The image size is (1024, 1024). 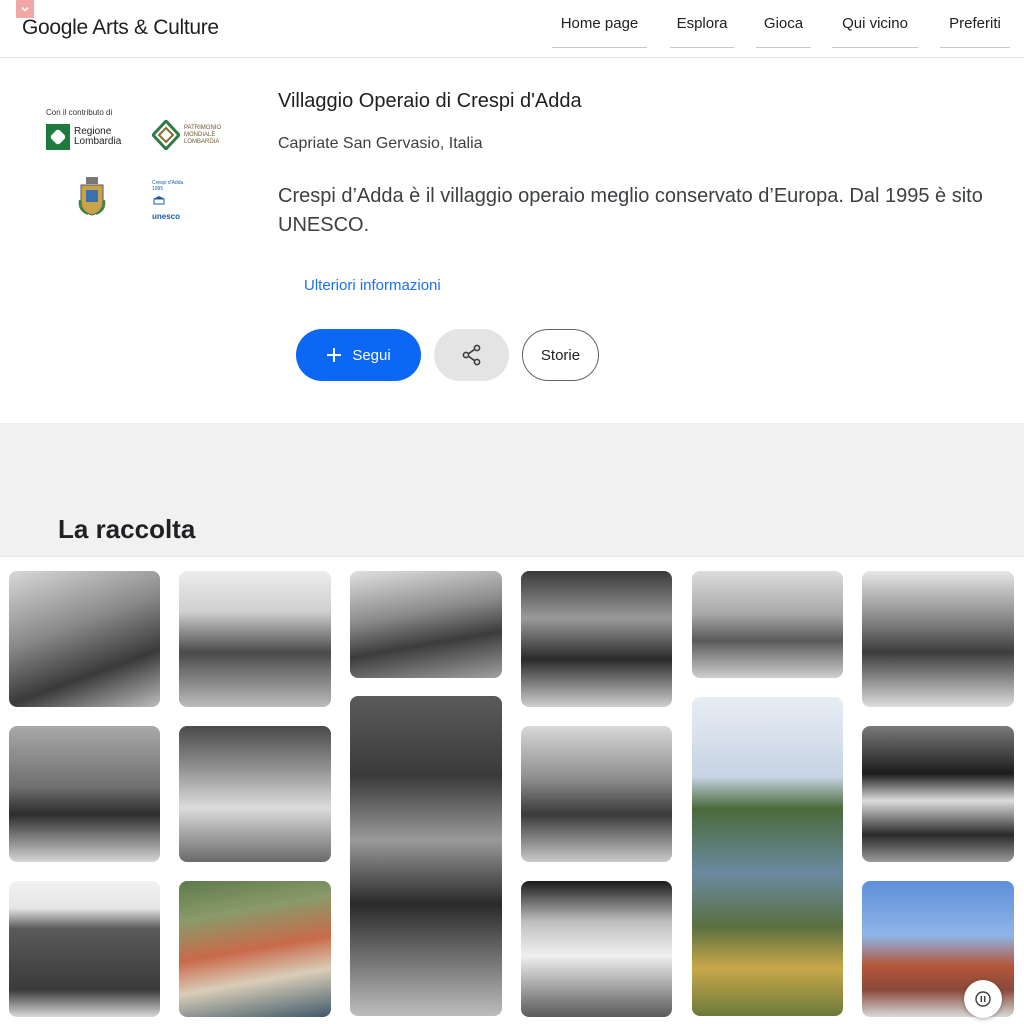 I want to click on share-icon, so click(x=471, y=355).